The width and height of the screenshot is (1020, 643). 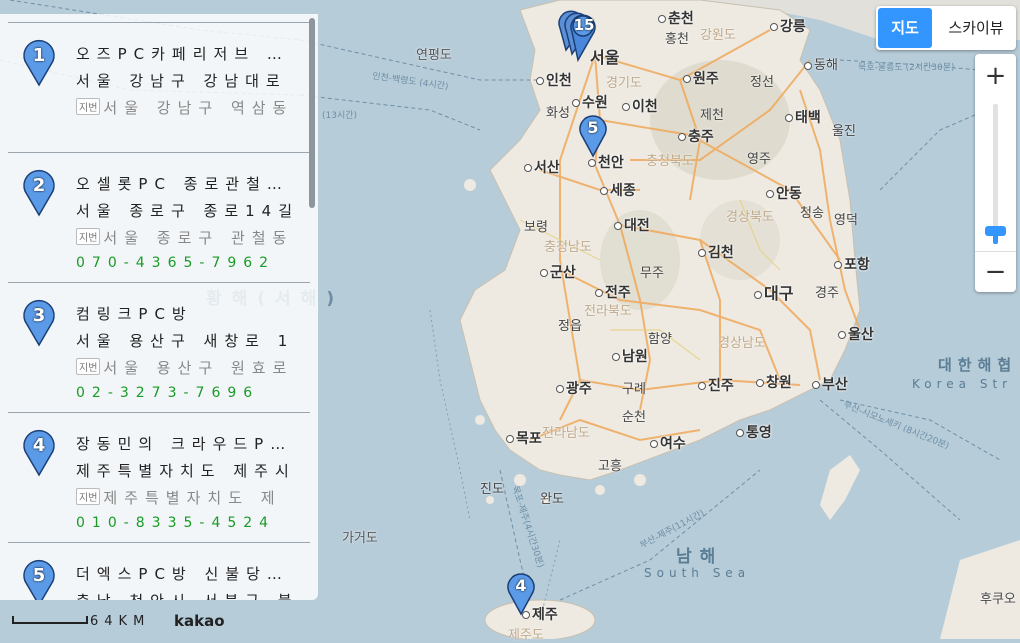 What do you see at coordinates (826, 65) in the screenshot?
I see `city-donghae-label: 동해` at bounding box center [826, 65].